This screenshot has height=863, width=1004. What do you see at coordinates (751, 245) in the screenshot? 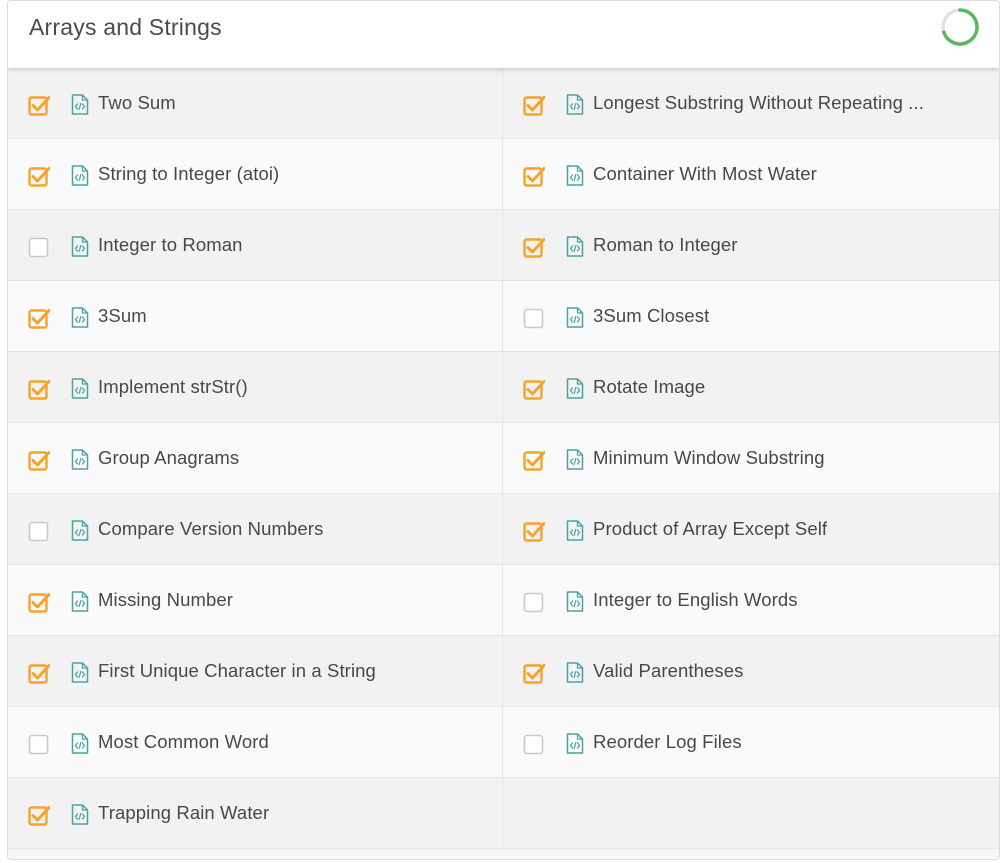
I see `problem-item: Roman to Integer` at bounding box center [751, 245].